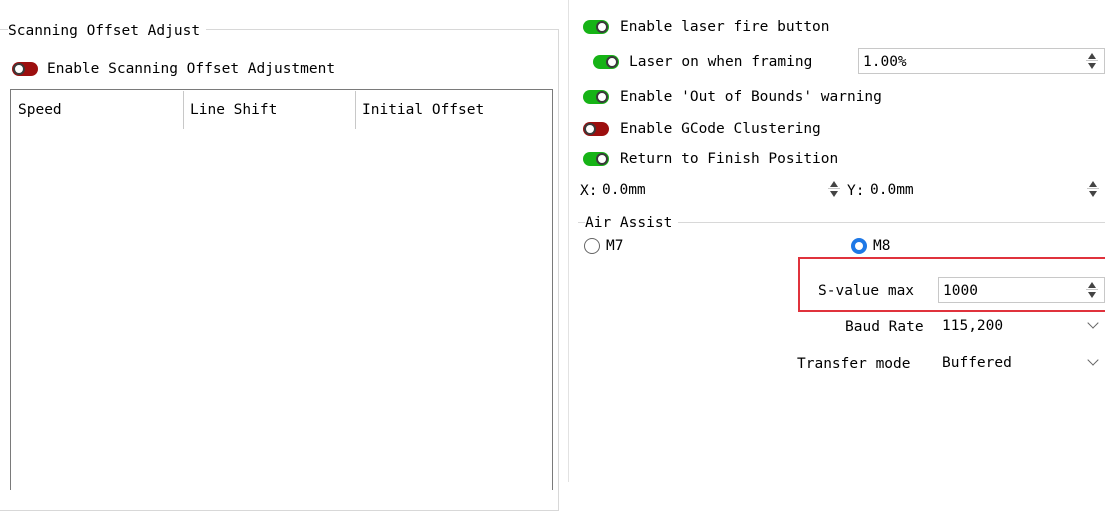 The height and width of the screenshot is (511, 1105). What do you see at coordinates (596, 159) in the screenshot?
I see `return-finish-toggle` at bounding box center [596, 159].